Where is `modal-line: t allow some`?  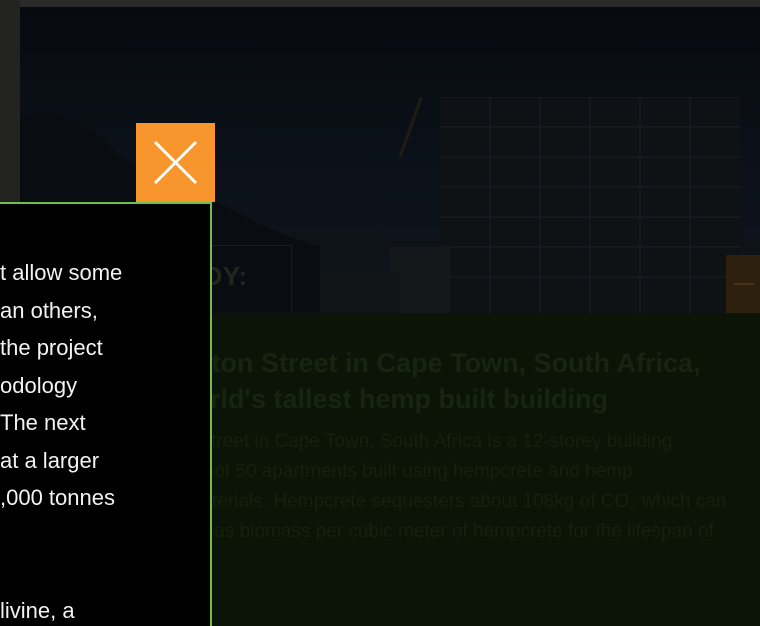 modal-line: t allow some is located at coordinates (61, 272).